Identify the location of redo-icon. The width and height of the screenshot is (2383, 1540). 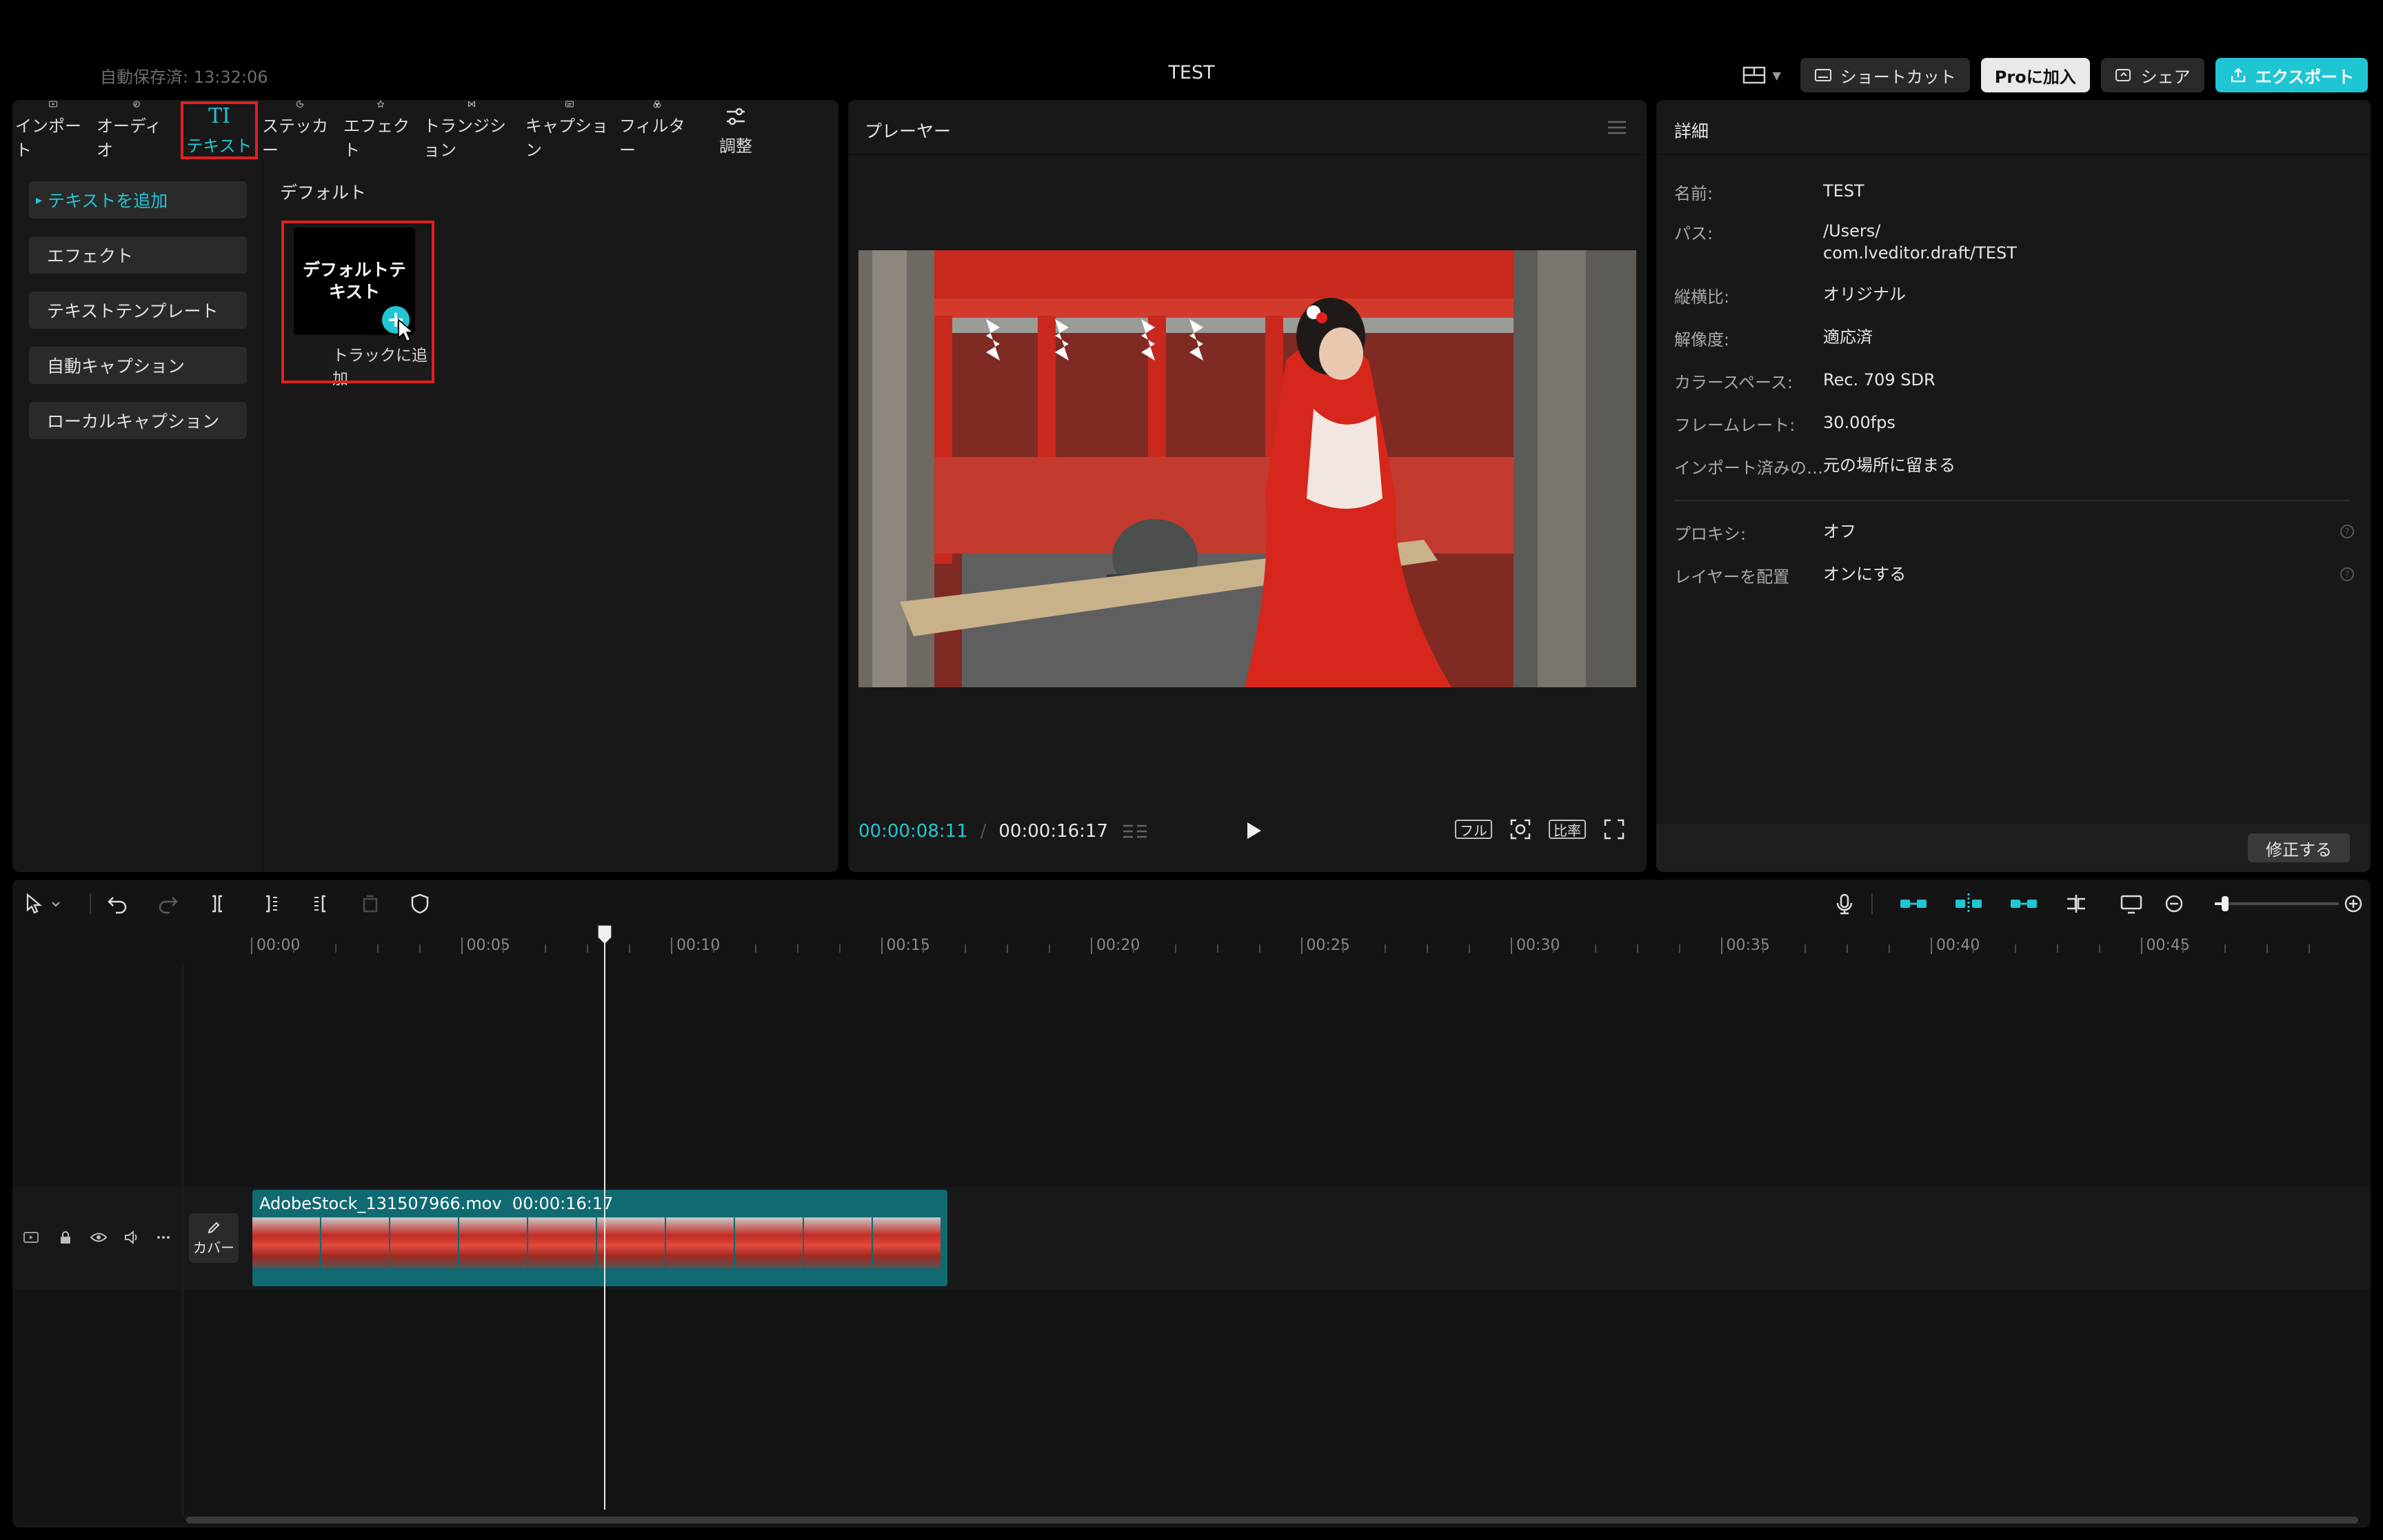
(168, 906).